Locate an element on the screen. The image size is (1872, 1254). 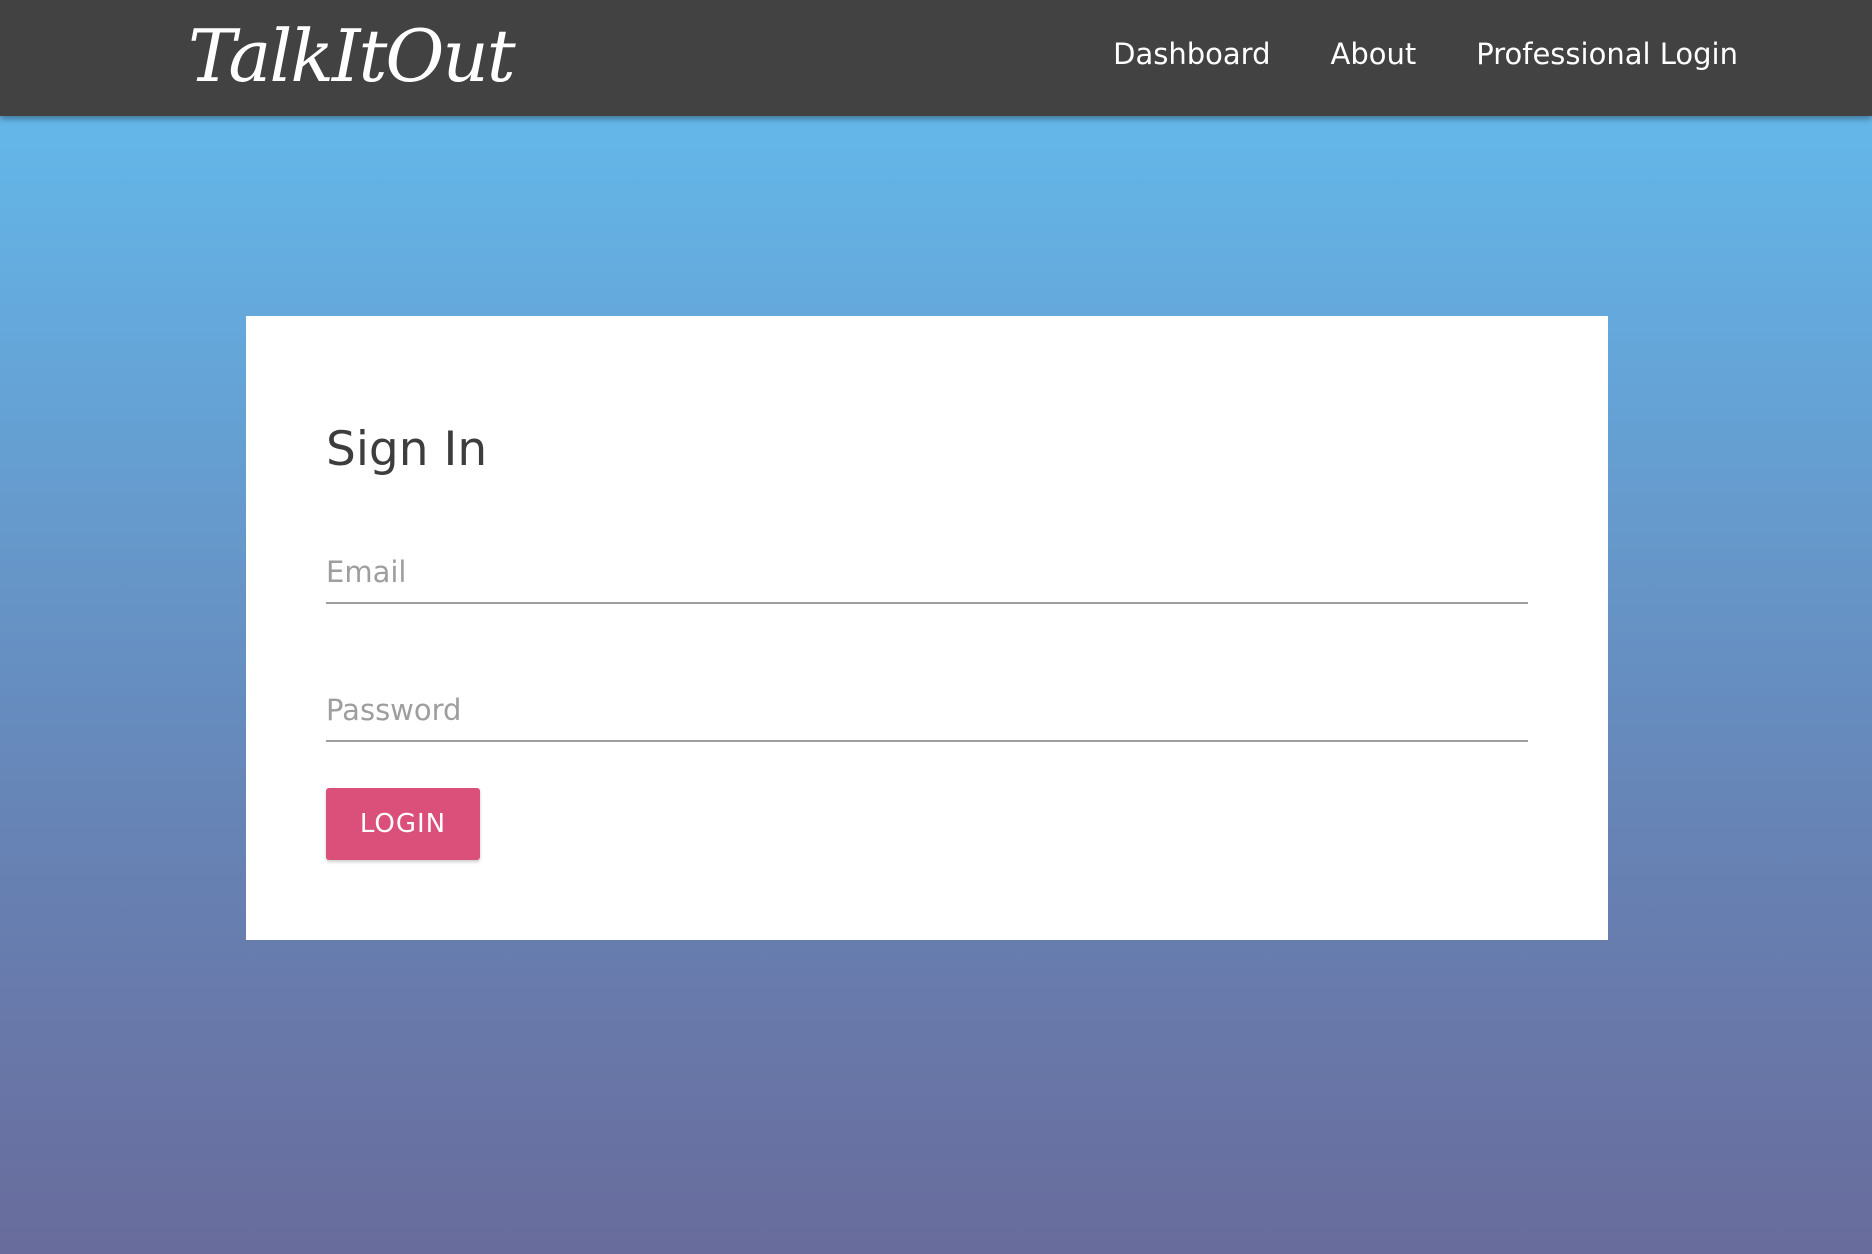
brand-logo: TalkItOut is located at coordinates (352, 56).